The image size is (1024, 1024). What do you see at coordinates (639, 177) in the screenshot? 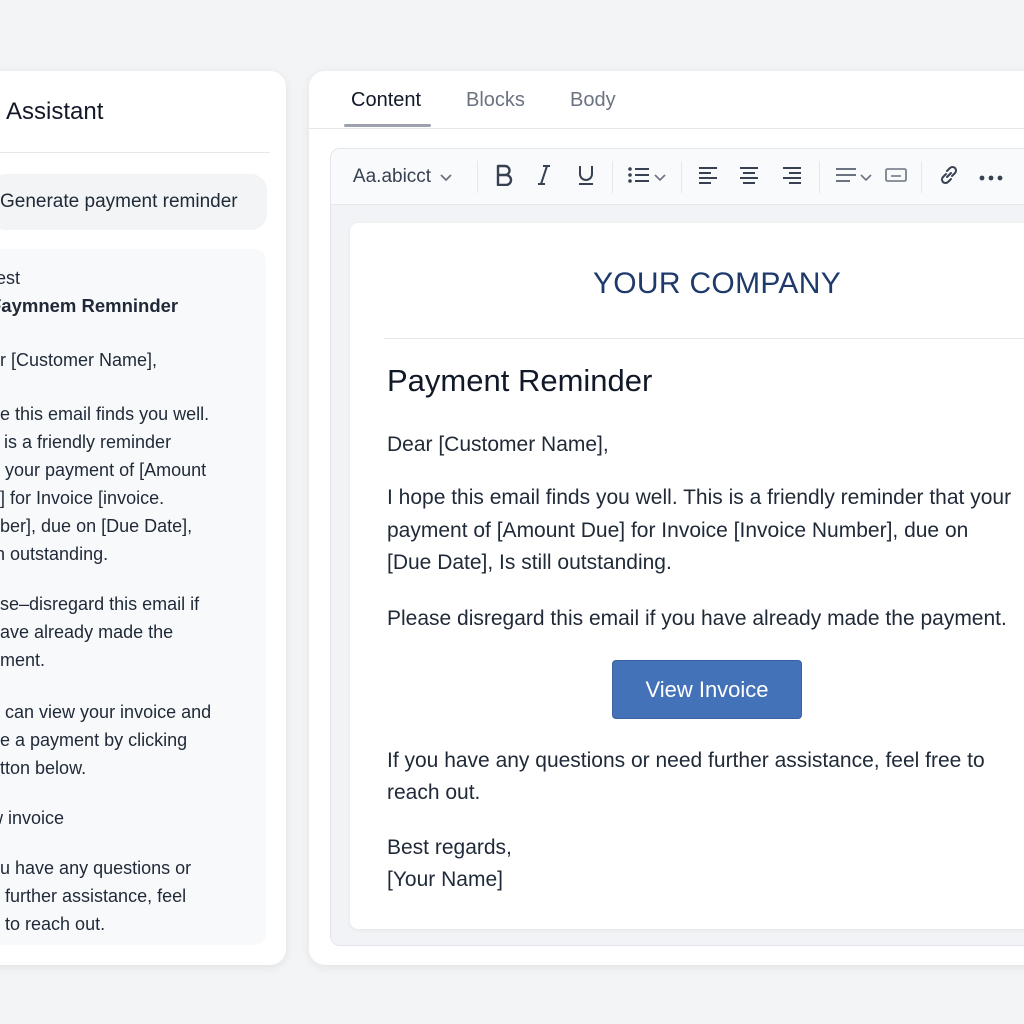
I see `bullet-list-icon` at bounding box center [639, 177].